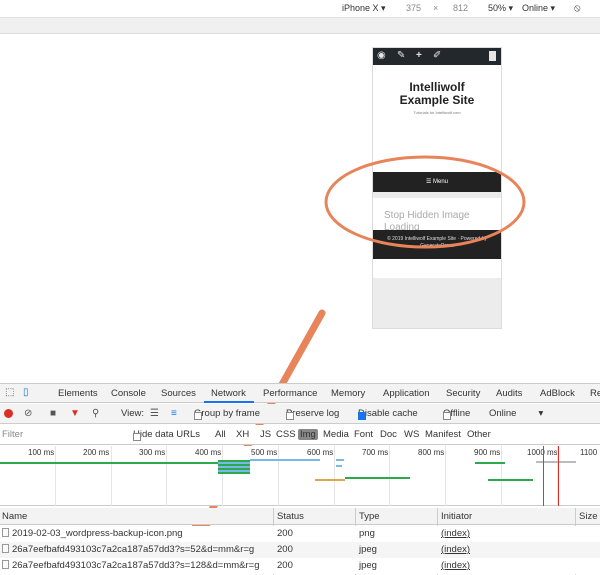 This screenshot has height=575, width=600. I want to click on col-initiator: Initiator, so click(456, 516).